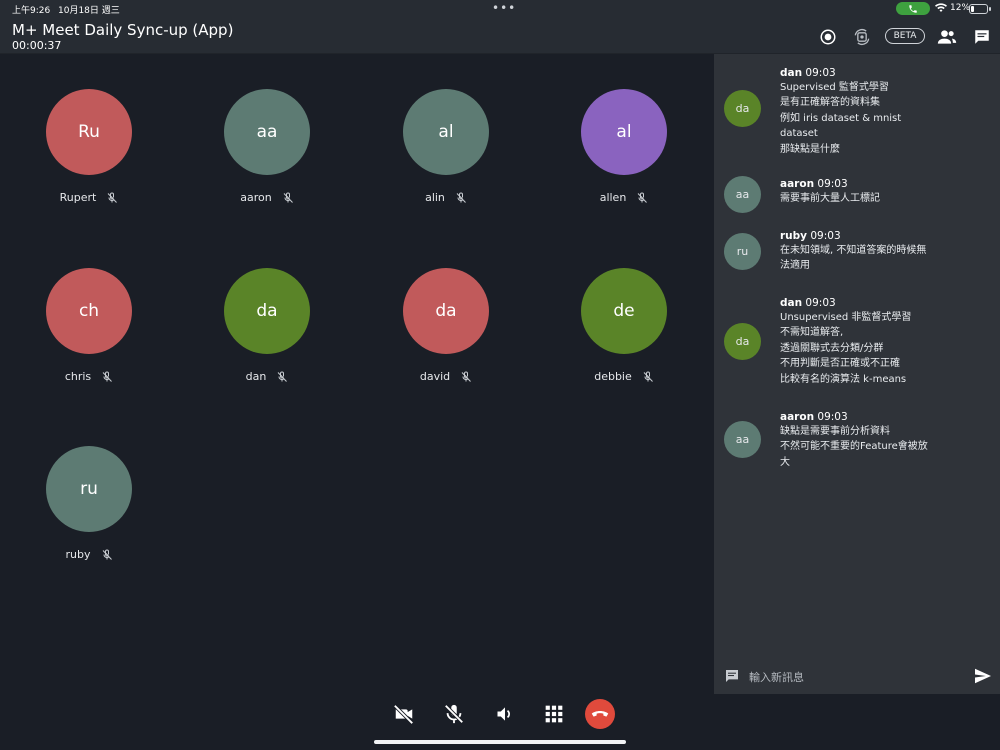 The height and width of the screenshot is (750, 1000). Describe the element at coordinates (799, 134) in the screenshot. I see `message-line: dataset` at that location.